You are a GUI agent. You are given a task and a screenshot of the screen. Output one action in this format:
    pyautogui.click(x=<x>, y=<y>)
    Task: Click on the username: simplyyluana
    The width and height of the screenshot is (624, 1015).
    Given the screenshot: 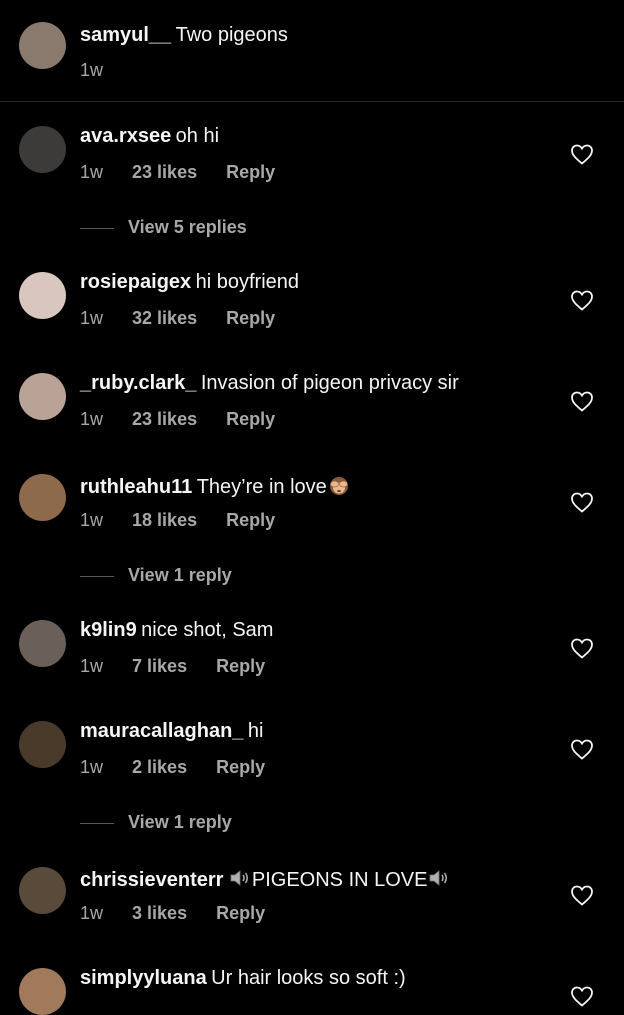 What is the action you would take?
    pyautogui.click(x=143, y=978)
    